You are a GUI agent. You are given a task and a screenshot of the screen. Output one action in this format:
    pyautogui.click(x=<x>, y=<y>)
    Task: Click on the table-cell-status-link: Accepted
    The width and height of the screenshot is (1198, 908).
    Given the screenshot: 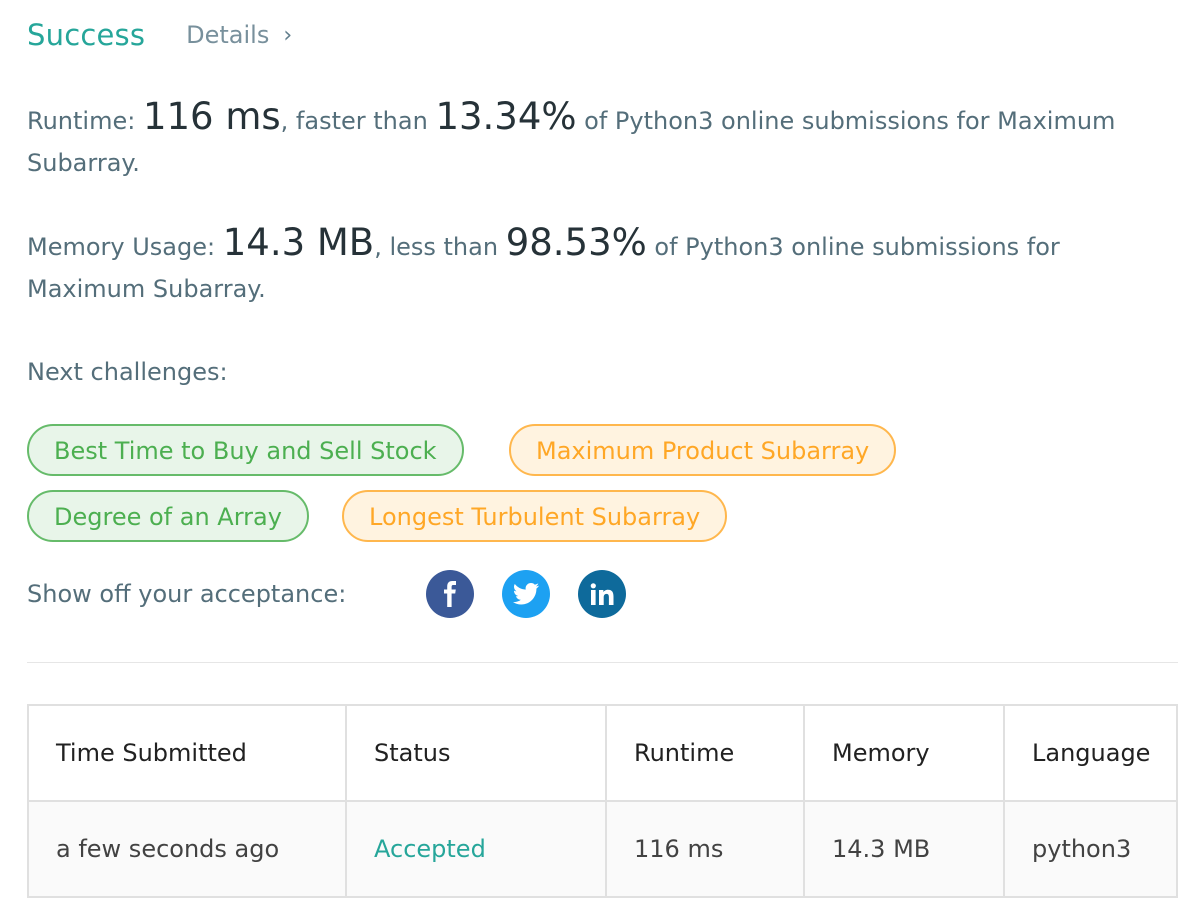 What is the action you would take?
    pyautogui.click(x=476, y=849)
    